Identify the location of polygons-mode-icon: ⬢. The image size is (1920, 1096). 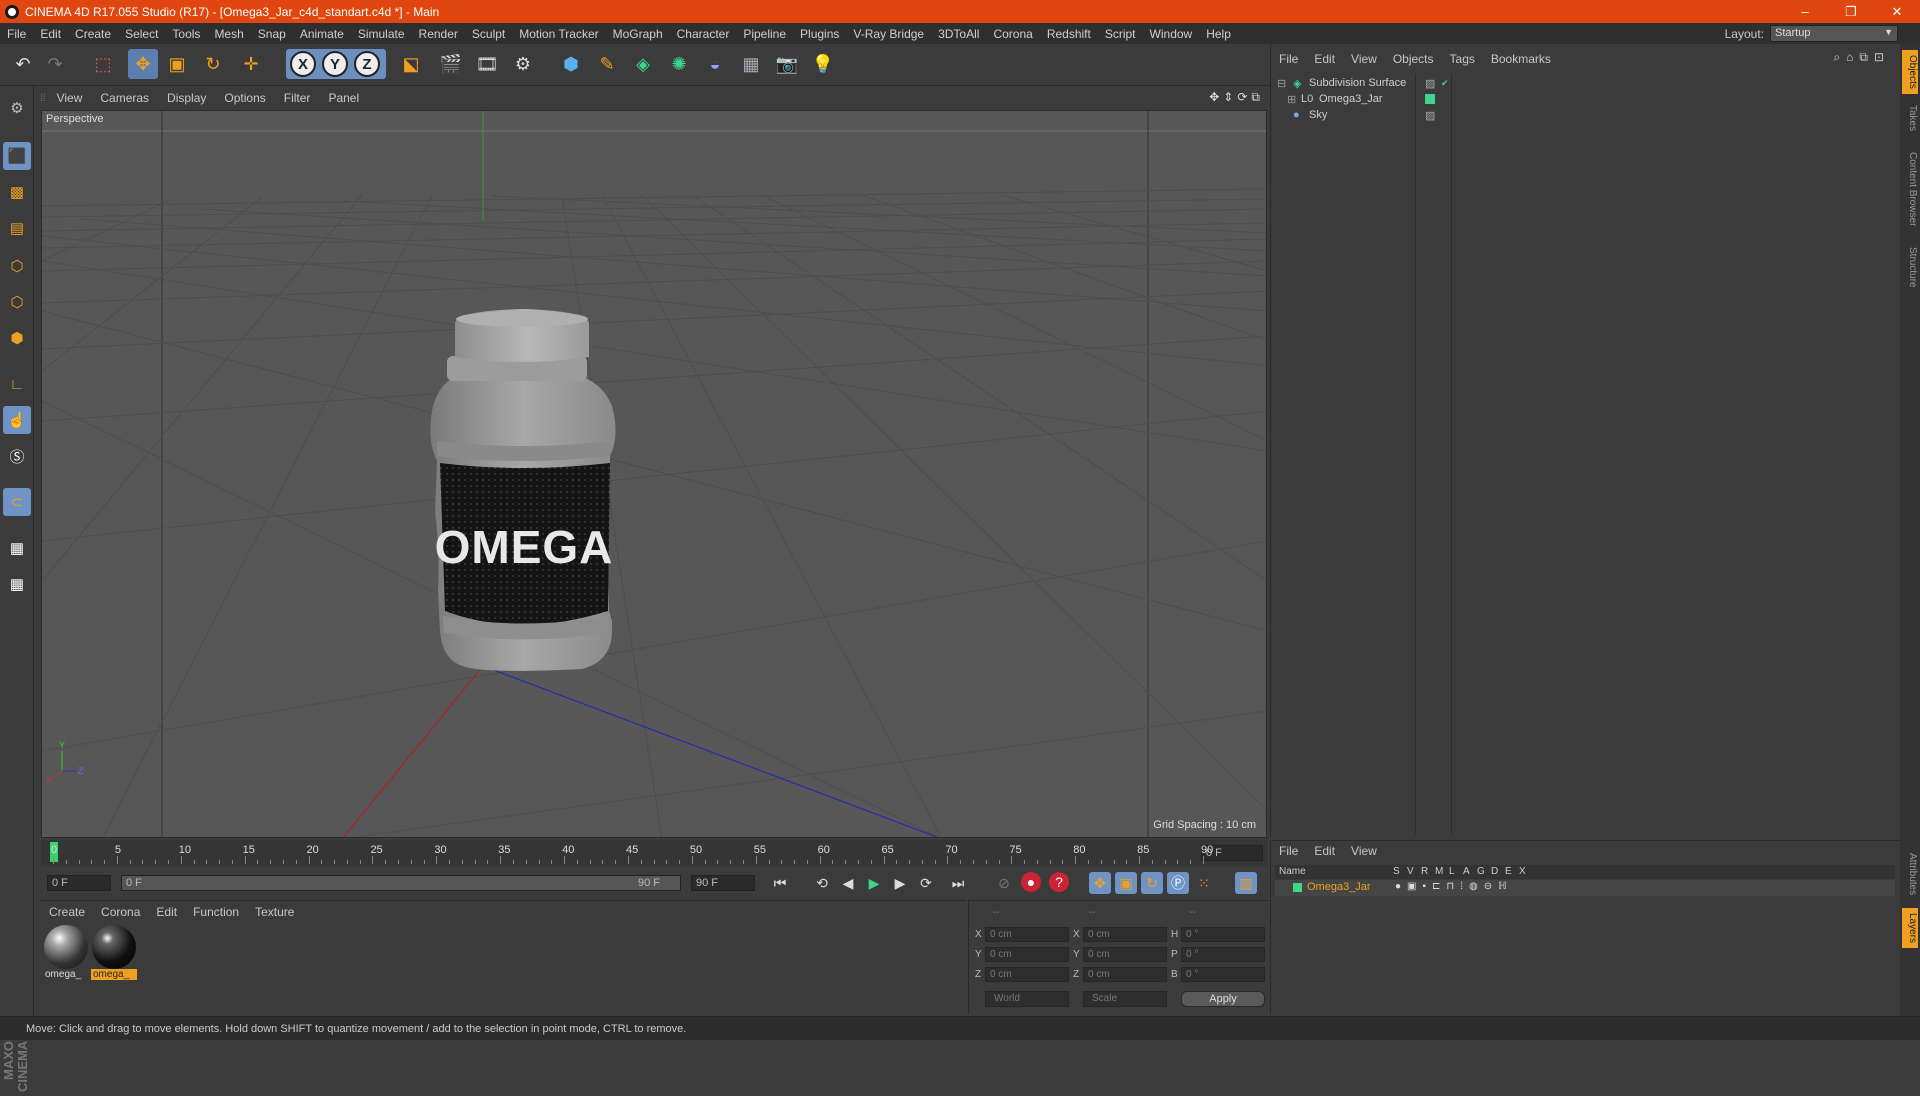
(17, 338).